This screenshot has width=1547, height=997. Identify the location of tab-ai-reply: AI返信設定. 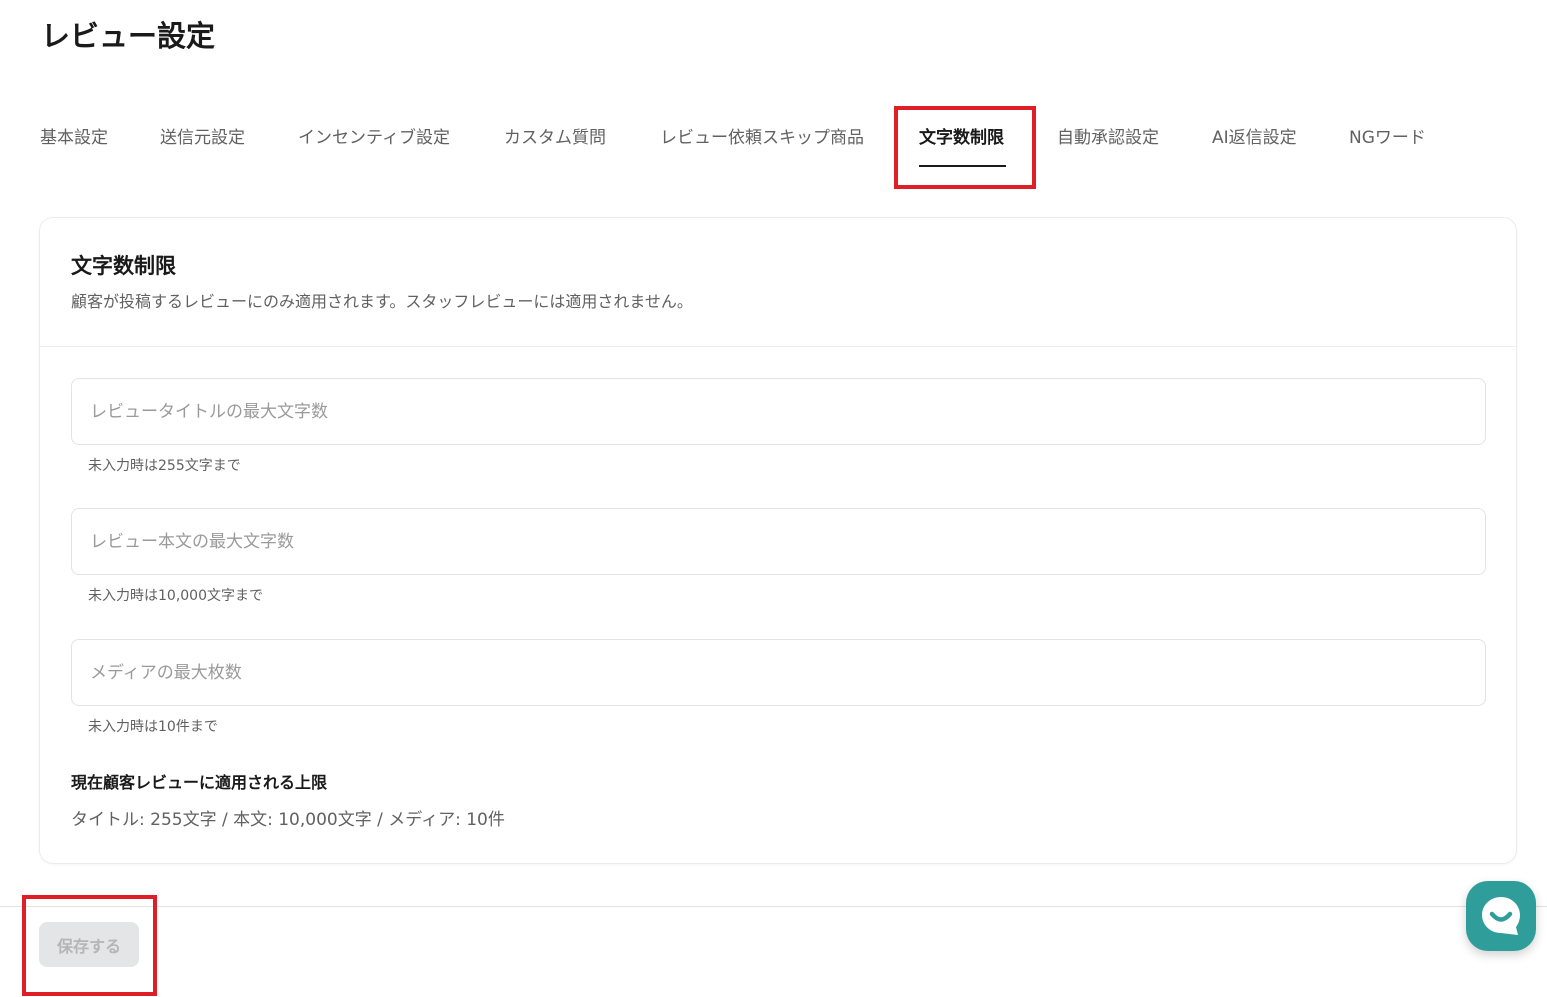
(1254, 138).